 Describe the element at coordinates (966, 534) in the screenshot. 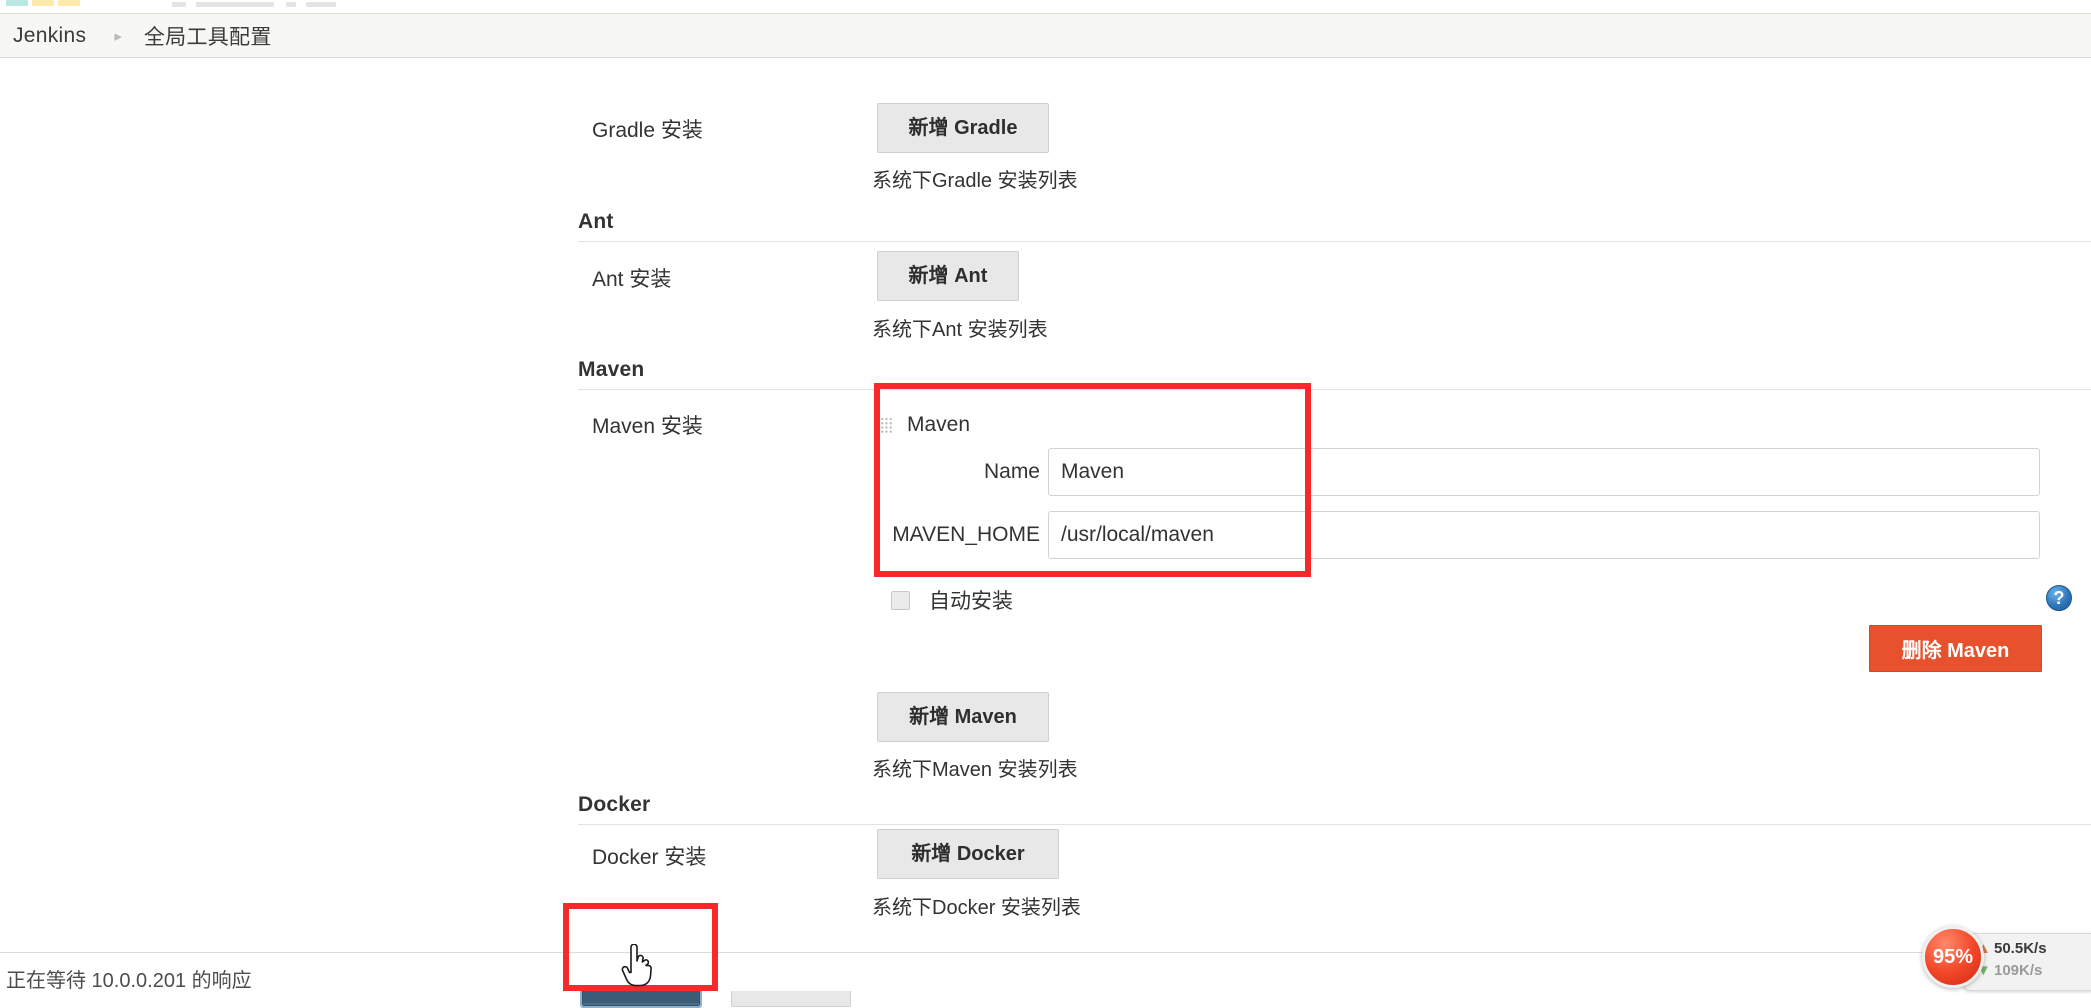

I see `maven-home-label: MAVEN_HOME` at that location.